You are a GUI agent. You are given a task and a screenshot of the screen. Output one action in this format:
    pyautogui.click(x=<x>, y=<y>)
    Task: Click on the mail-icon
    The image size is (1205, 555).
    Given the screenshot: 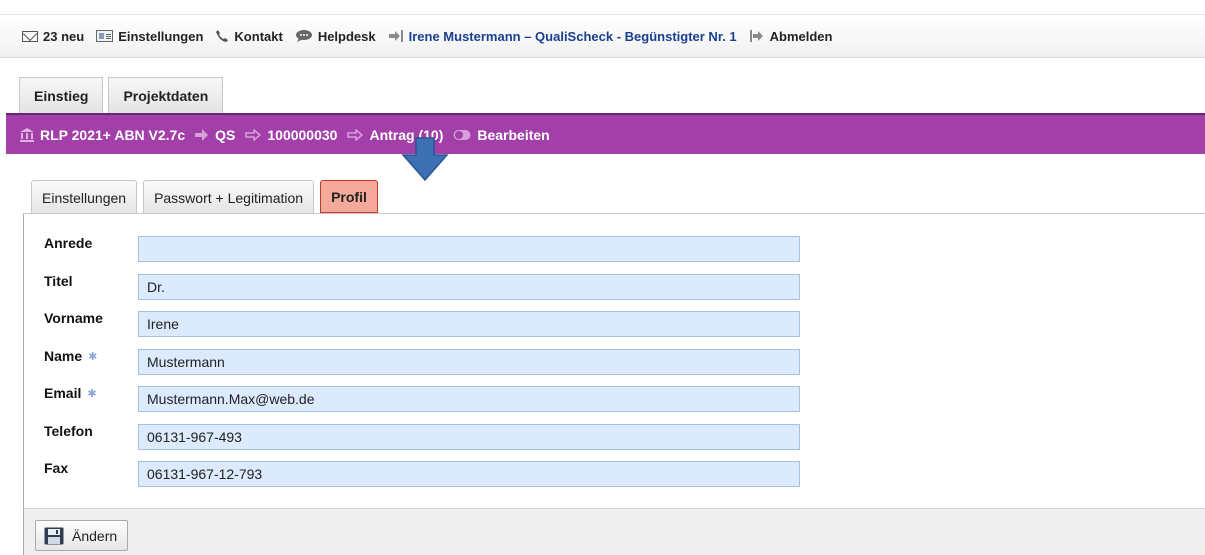 What is the action you would take?
    pyautogui.click(x=30, y=36)
    